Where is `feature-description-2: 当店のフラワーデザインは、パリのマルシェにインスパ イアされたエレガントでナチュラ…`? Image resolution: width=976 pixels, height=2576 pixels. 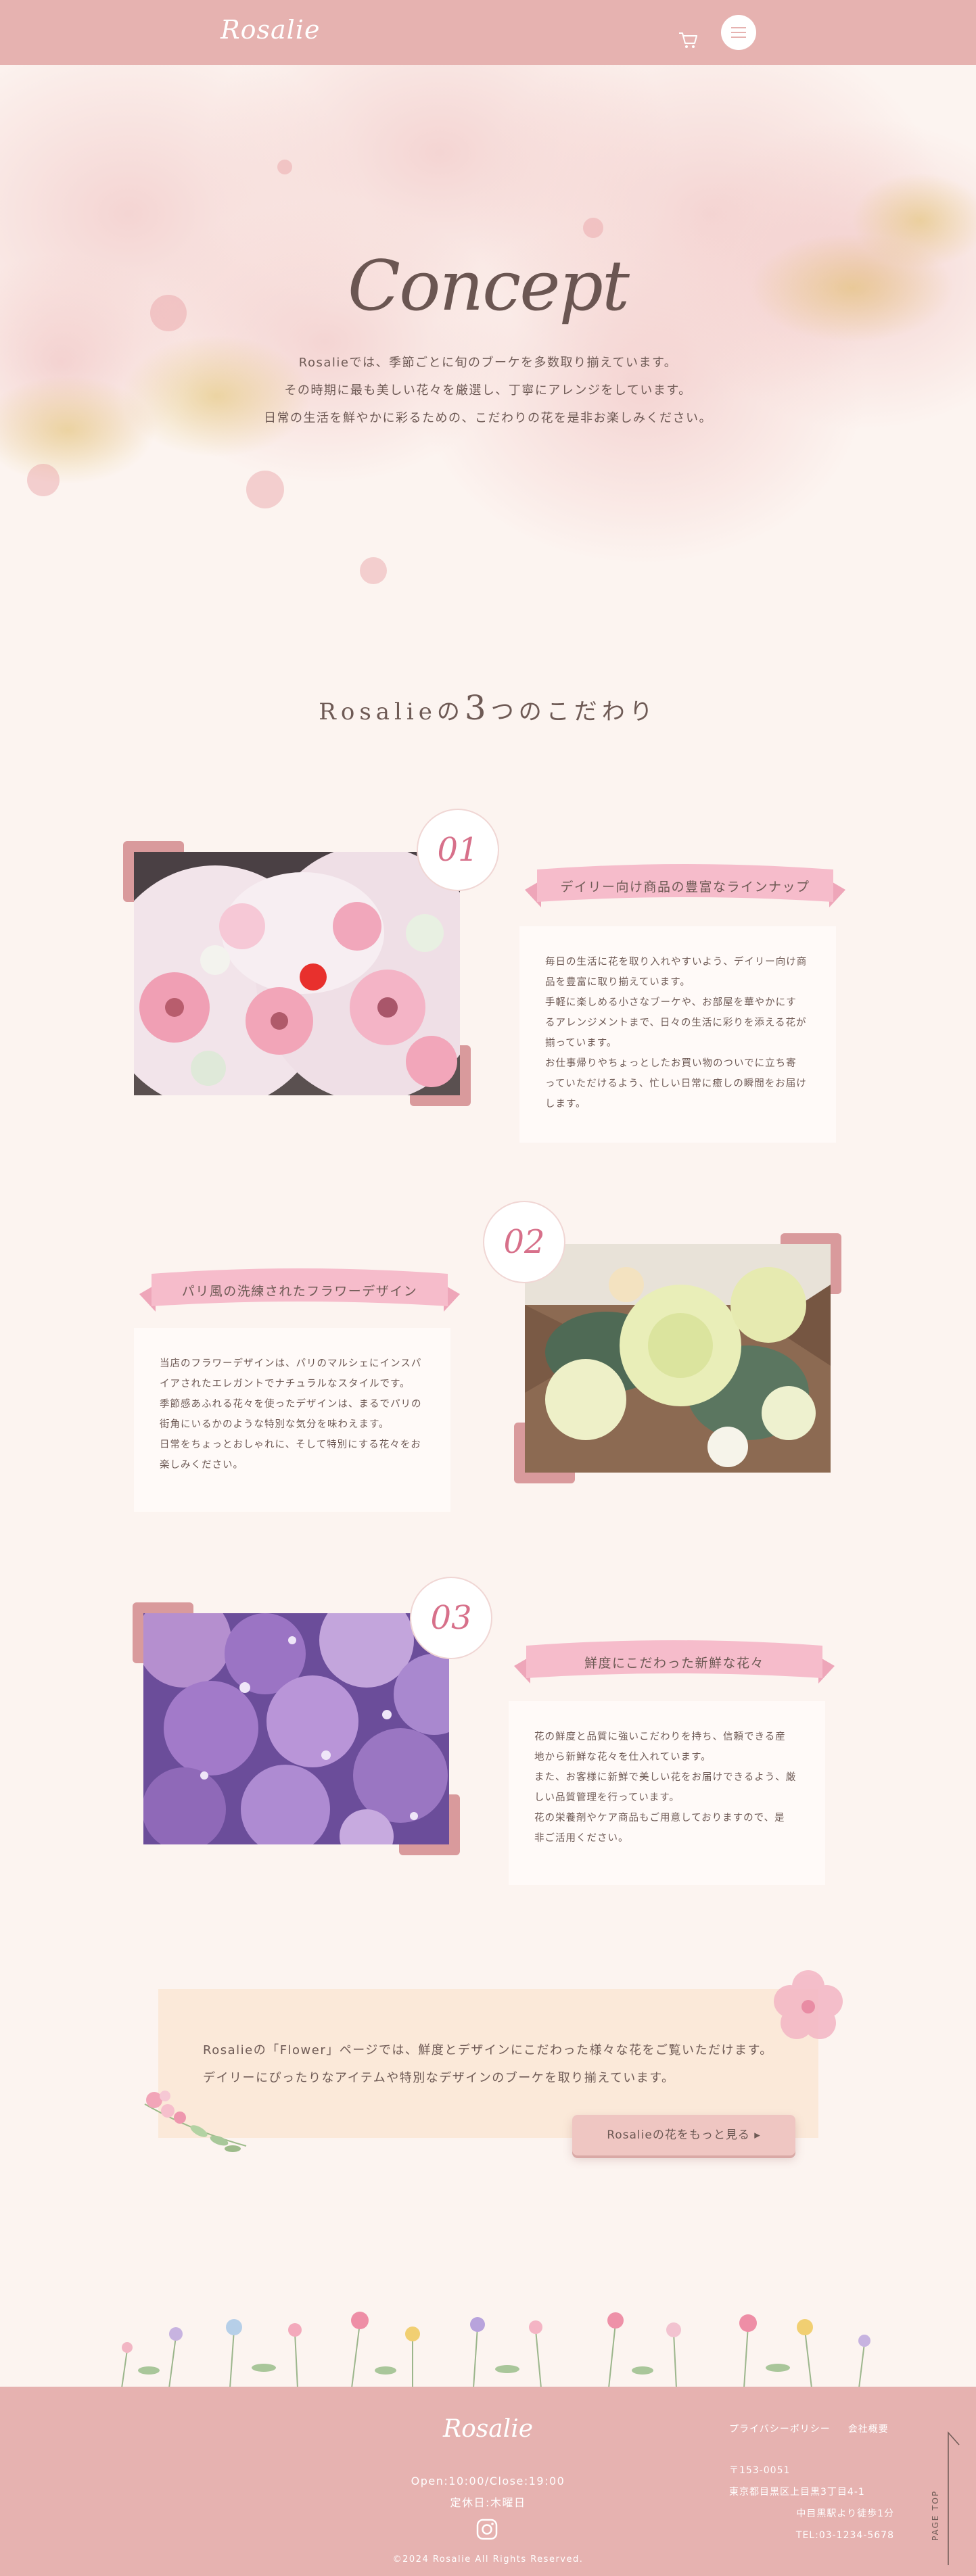 feature-description-2: 当店のフラワーデザインは、パリのマルシェにインスパ イアされたエレガントでナチュラ… is located at coordinates (292, 1420).